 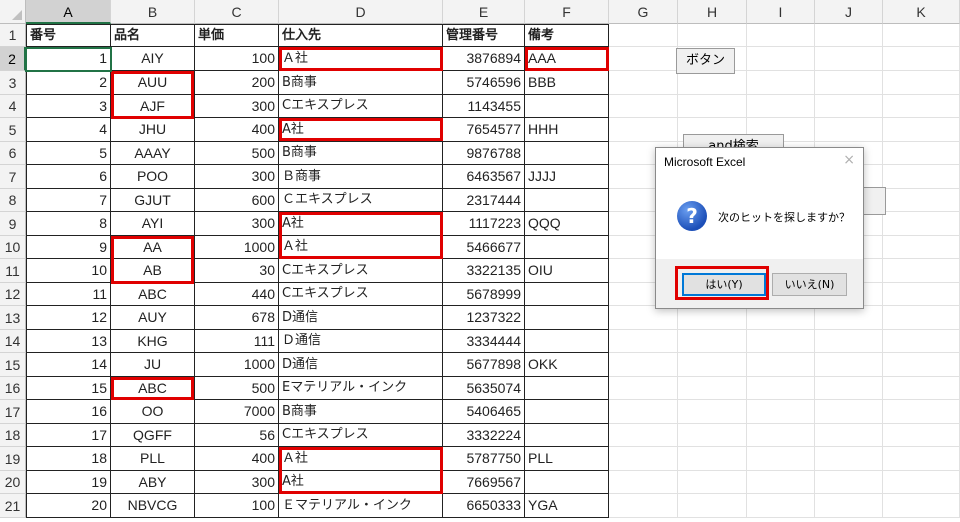 What do you see at coordinates (153, 12) in the screenshot?
I see `column-header-b: B` at bounding box center [153, 12].